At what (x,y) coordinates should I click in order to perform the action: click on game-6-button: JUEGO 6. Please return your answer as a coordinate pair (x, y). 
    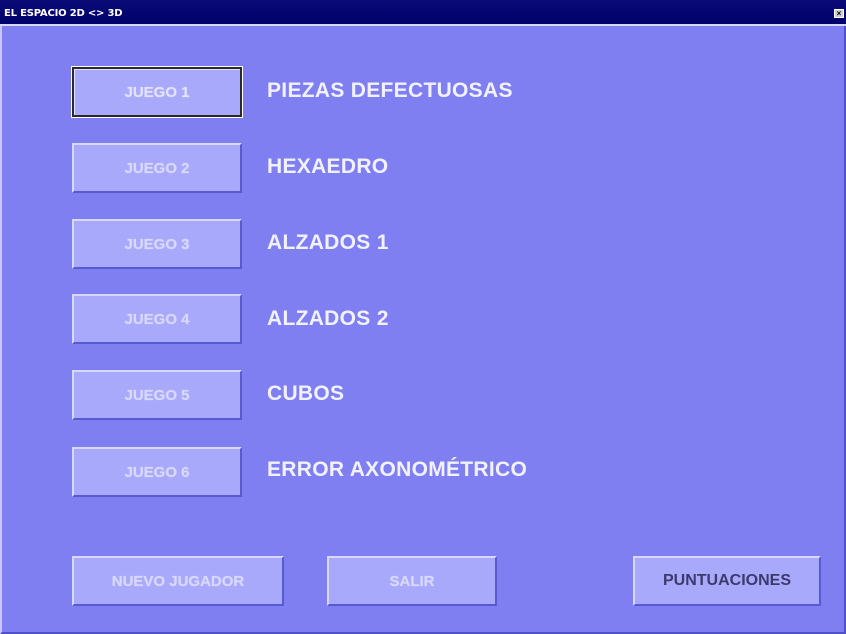
    Looking at the image, I should click on (157, 472).